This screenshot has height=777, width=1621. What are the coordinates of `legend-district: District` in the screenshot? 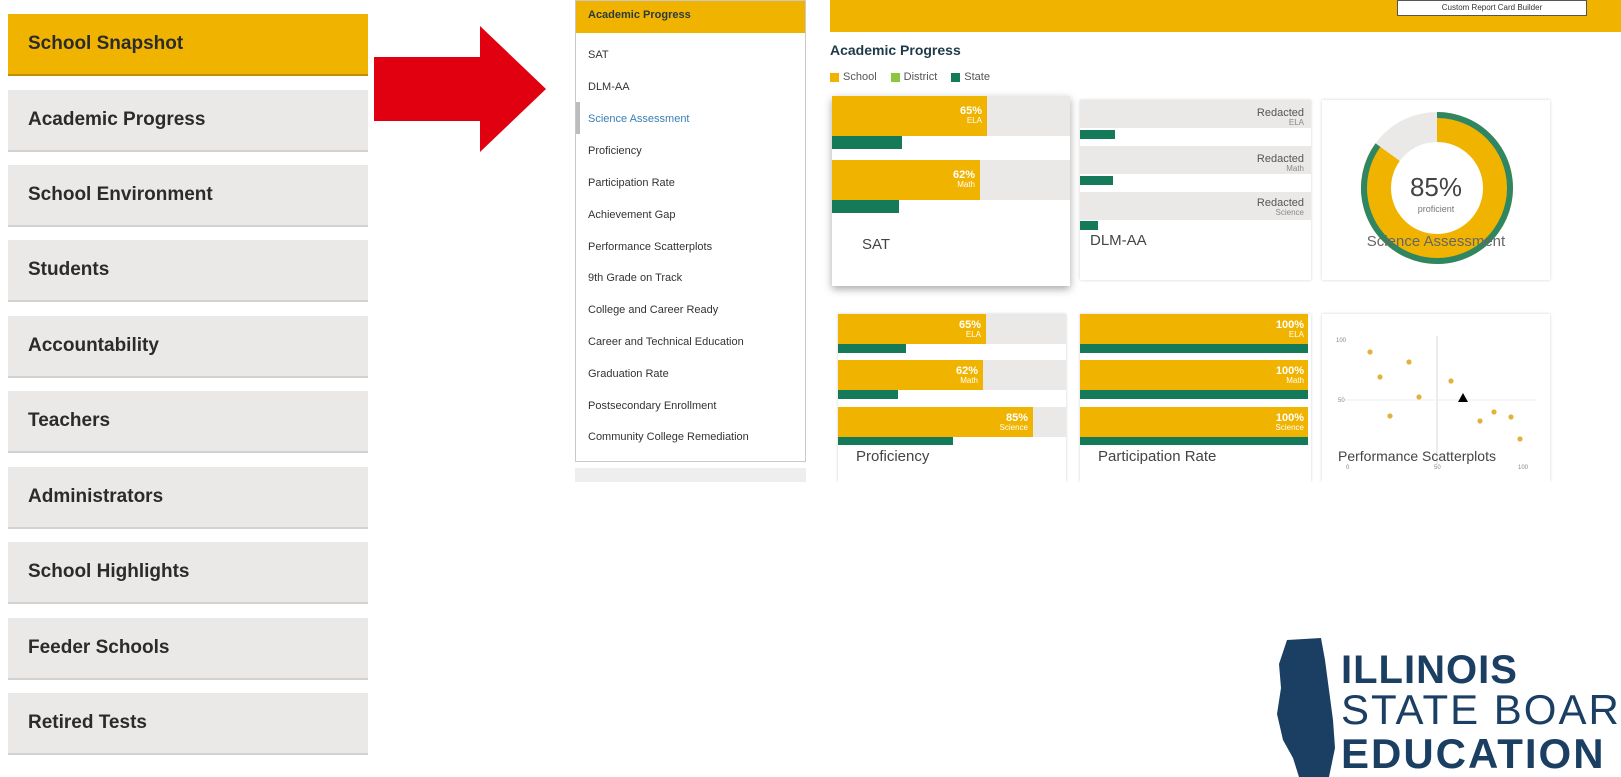 It's located at (914, 77).